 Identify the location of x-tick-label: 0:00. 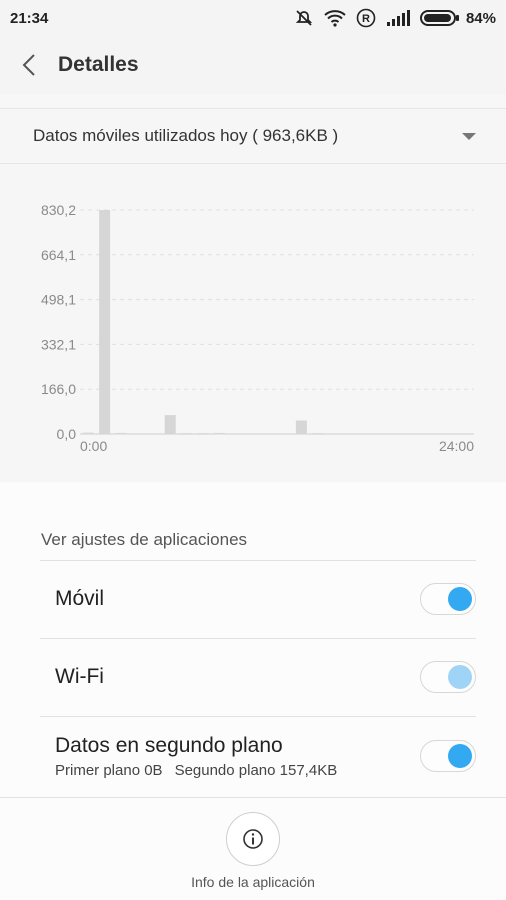
(93, 446).